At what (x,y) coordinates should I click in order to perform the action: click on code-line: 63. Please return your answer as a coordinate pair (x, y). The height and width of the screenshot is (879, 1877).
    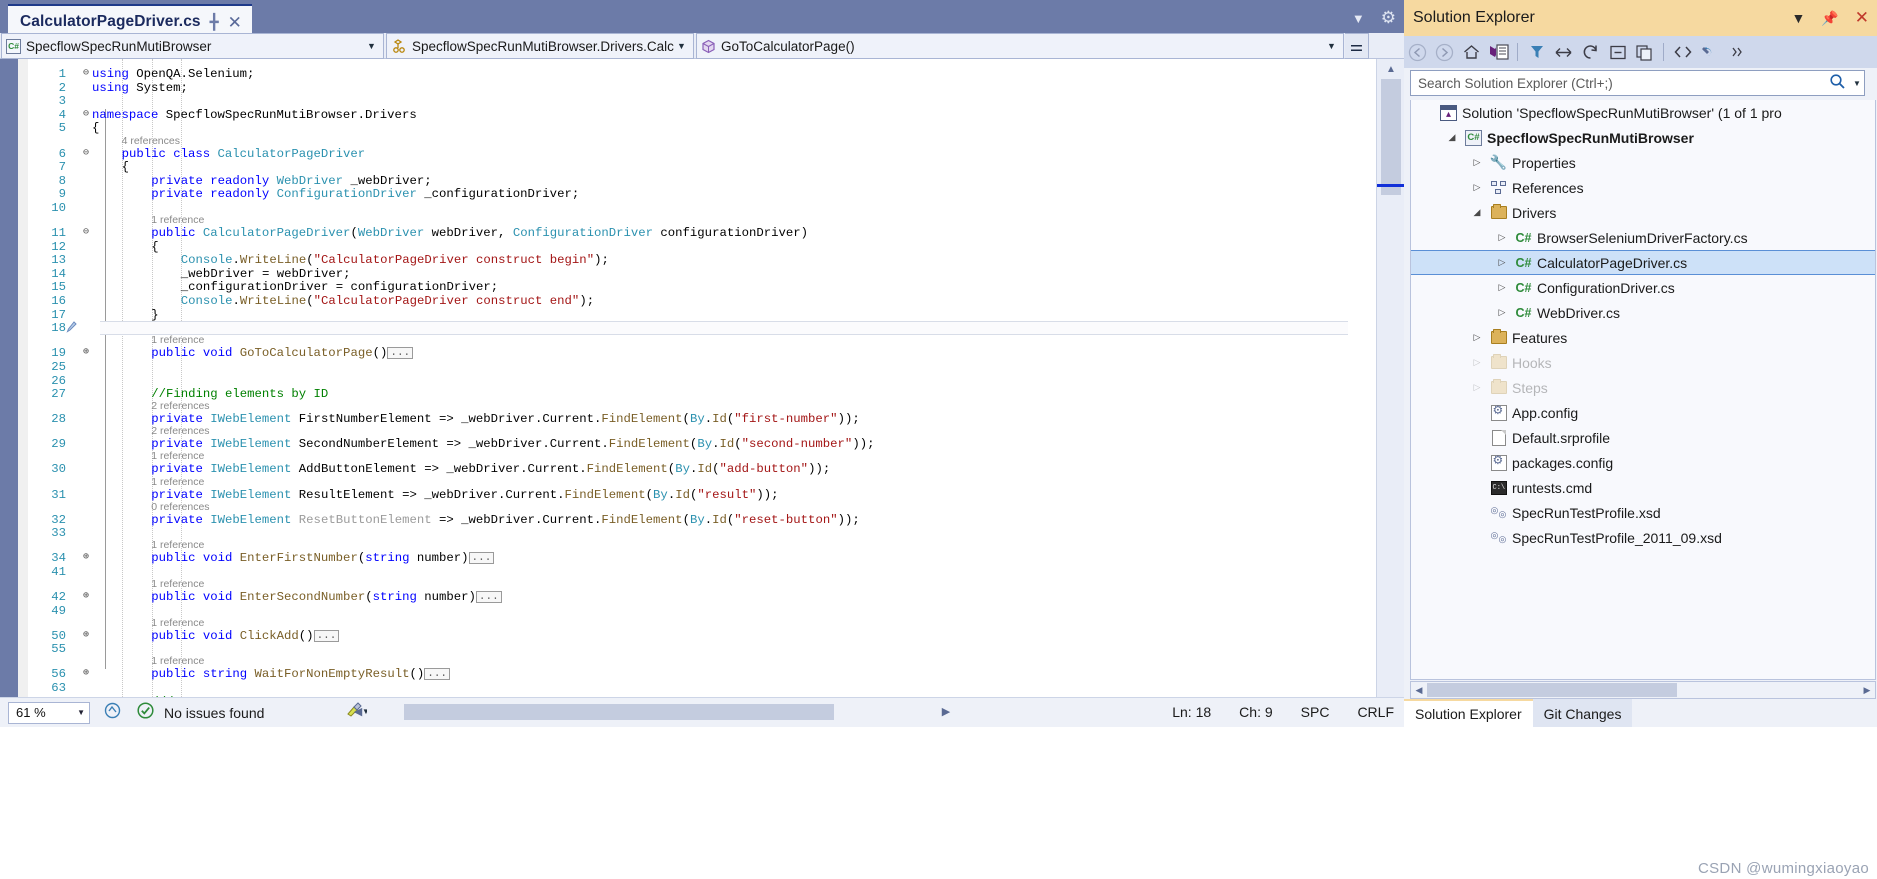
    Looking at the image, I should click on (688, 688).